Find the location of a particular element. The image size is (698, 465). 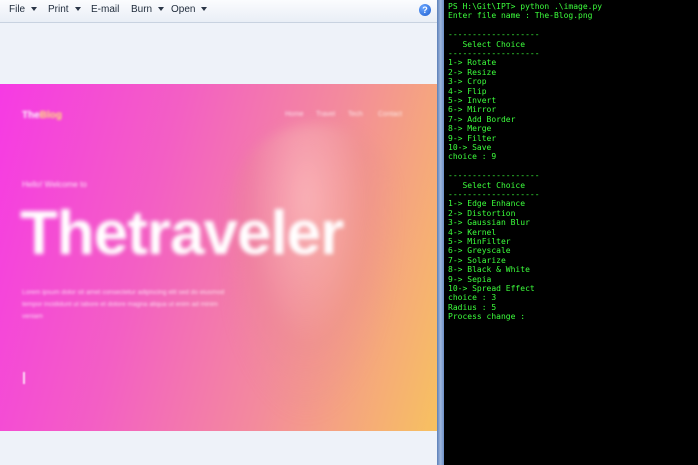

terminal-line: 2-> Resize is located at coordinates (472, 72).